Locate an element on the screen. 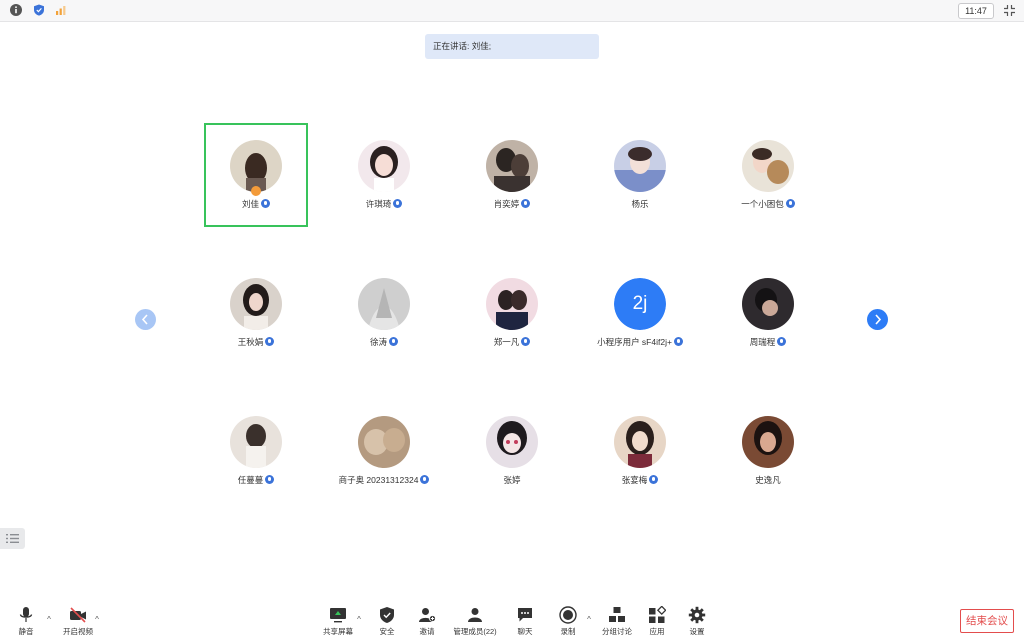  manage-members-button: 管理成员(22) is located at coordinates (475, 621).